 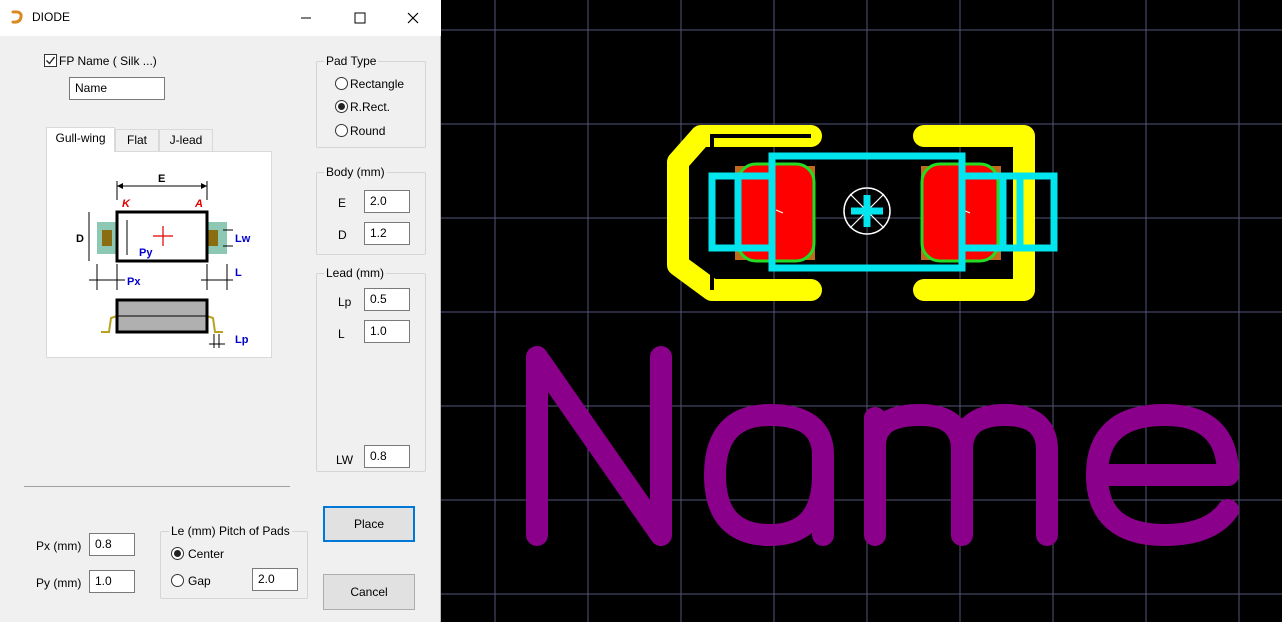 What do you see at coordinates (80, 239) in the screenshot?
I see `diagram-d-label: D` at bounding box center [80, 239].